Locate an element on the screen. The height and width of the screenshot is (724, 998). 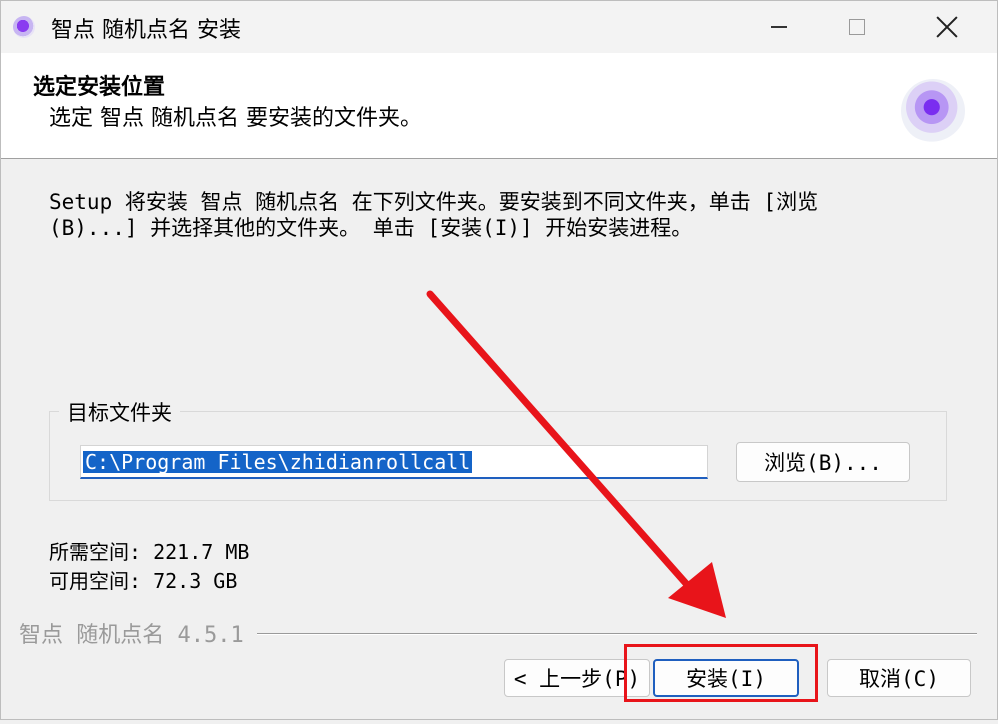
destination-folder-label: 目标文件夹 is located at coordinates (119, 412).